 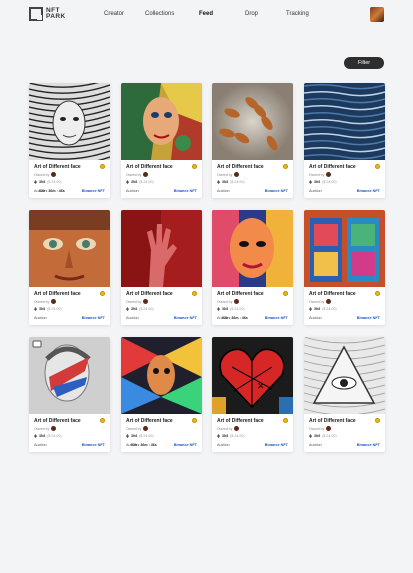 I want to click on nft-artwork-image: ✕, so click(x=252, y=375).